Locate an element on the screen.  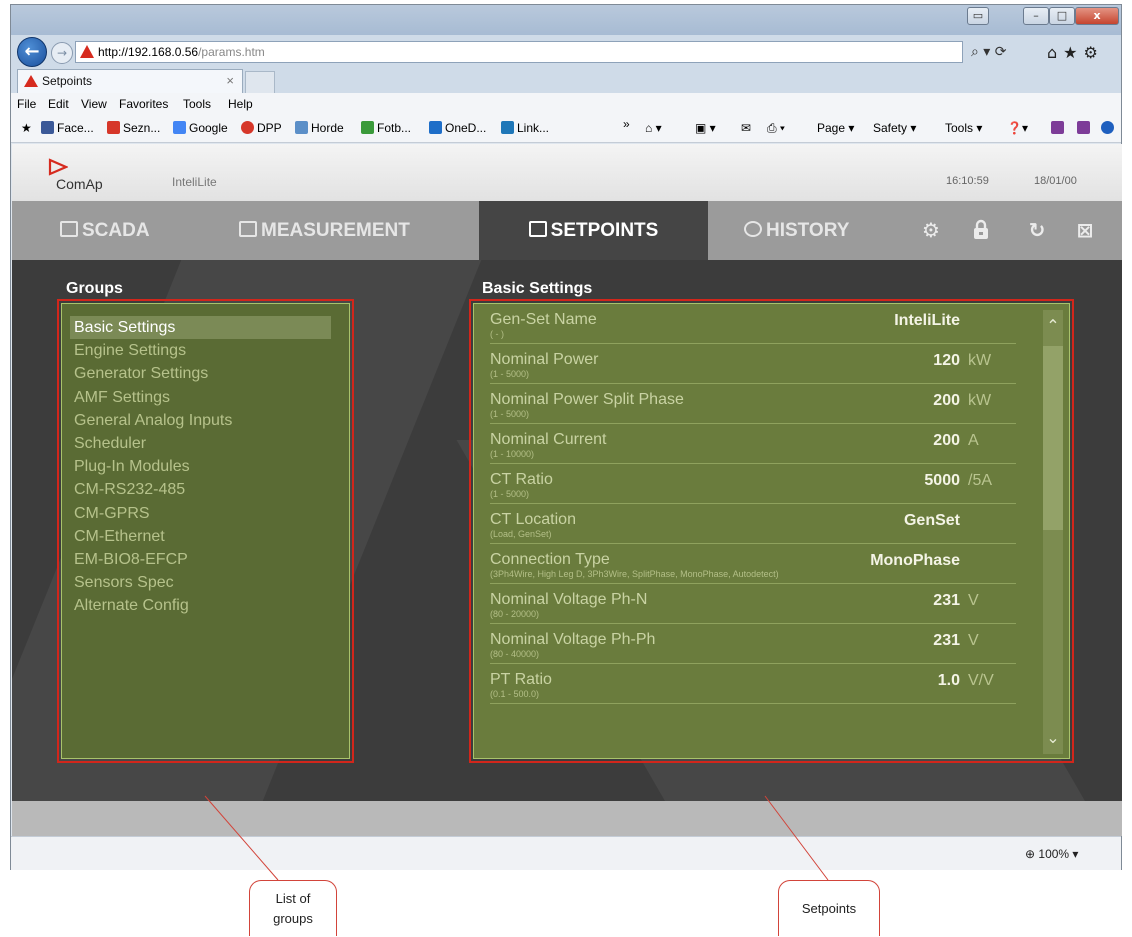
setpoint-range: (80 - 20000) is located at coordinates (515, 614).